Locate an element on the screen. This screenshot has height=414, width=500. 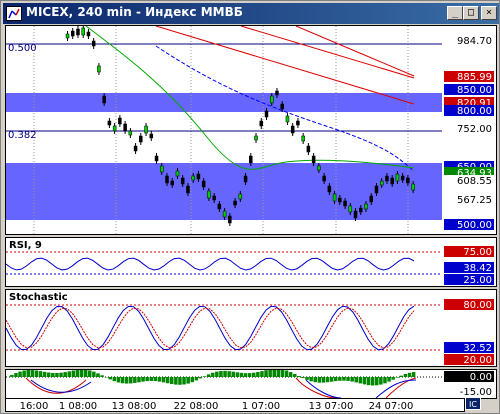
time-tick-label: 13 07:00 is located at coordinates (331, 406).